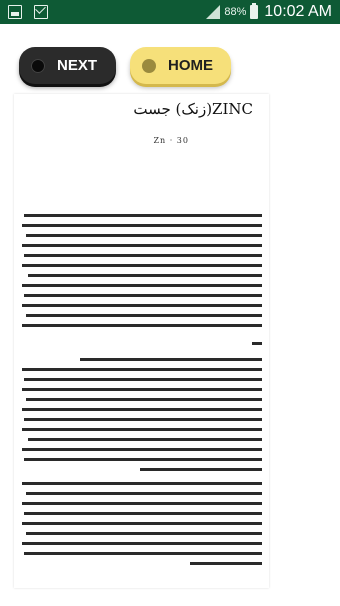  Describe the element at coordinates (77, 65) in the screenshot. I see `next-button-label: NEXT` at that location.